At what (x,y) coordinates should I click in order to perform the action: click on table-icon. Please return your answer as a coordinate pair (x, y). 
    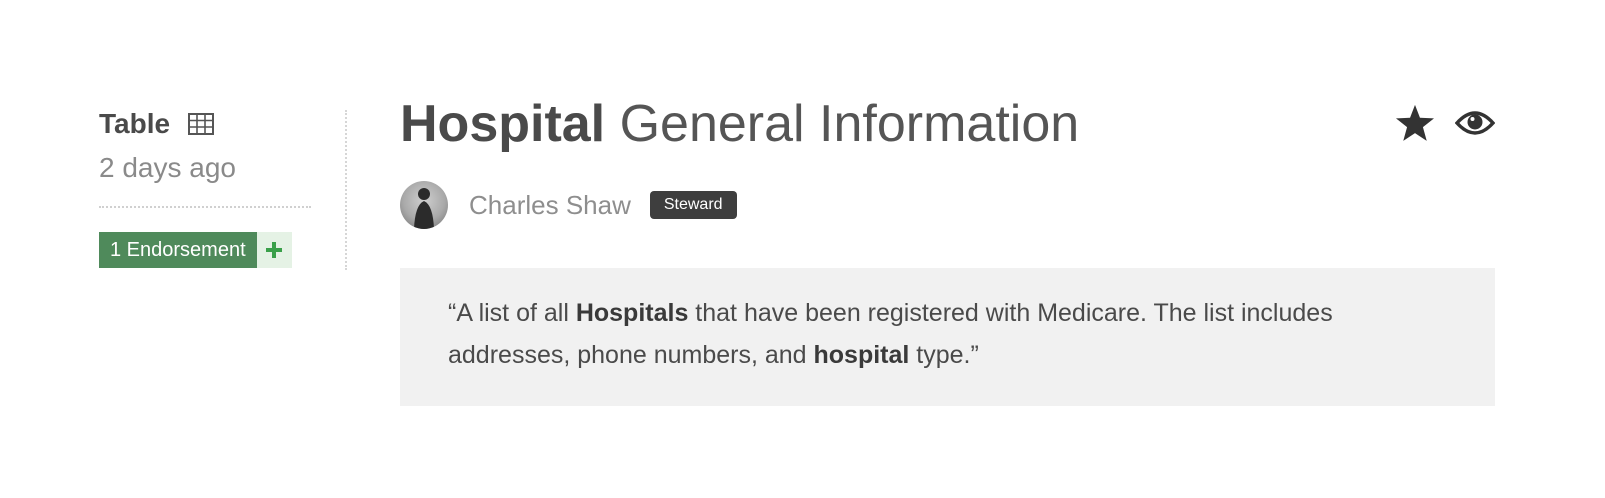
    Looking at the image, I should click on (201, 124).